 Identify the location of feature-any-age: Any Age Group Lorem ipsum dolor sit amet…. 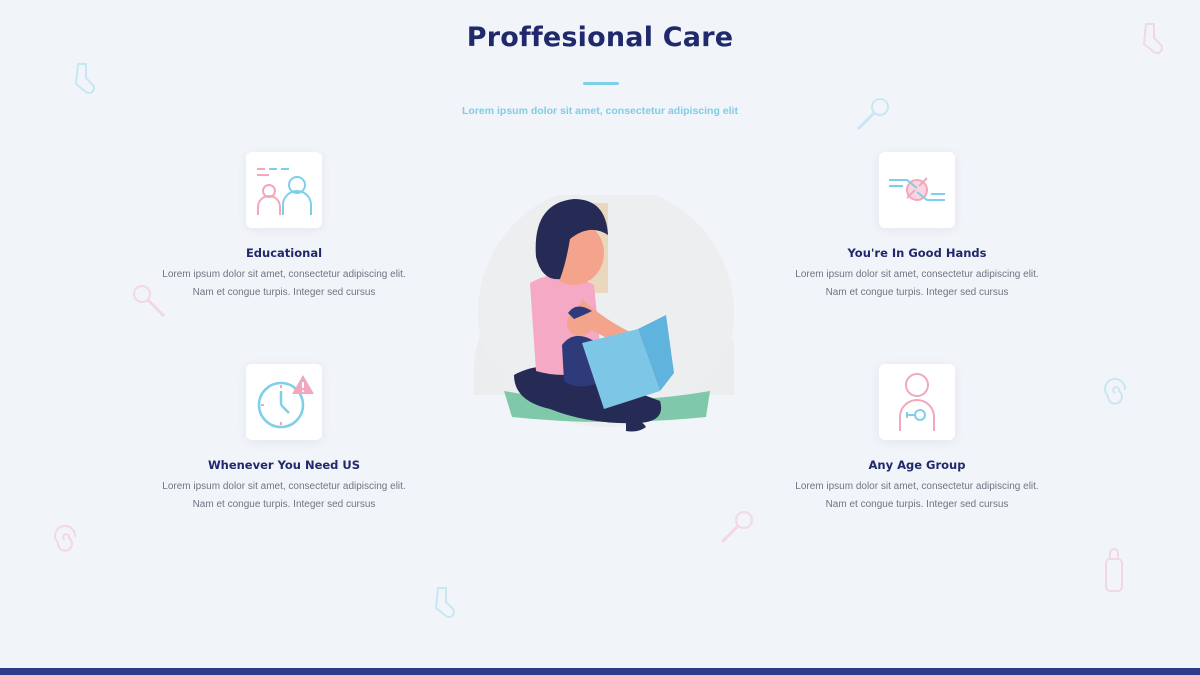
(917, 439).